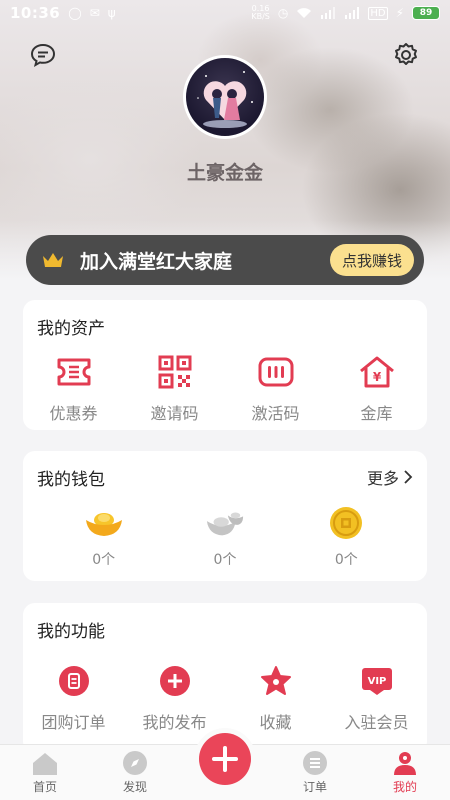  What do you see at coordinates (276, 372) in the screenshot?
I see `activation-code-icon` at bounding box center [276, 372].